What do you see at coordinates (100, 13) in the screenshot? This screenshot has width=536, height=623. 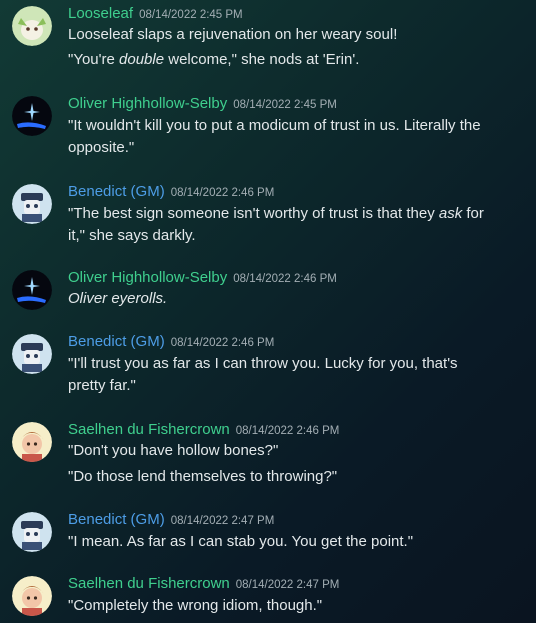 I see `author-name: Looseleaf` at bounding box center [100, 13].